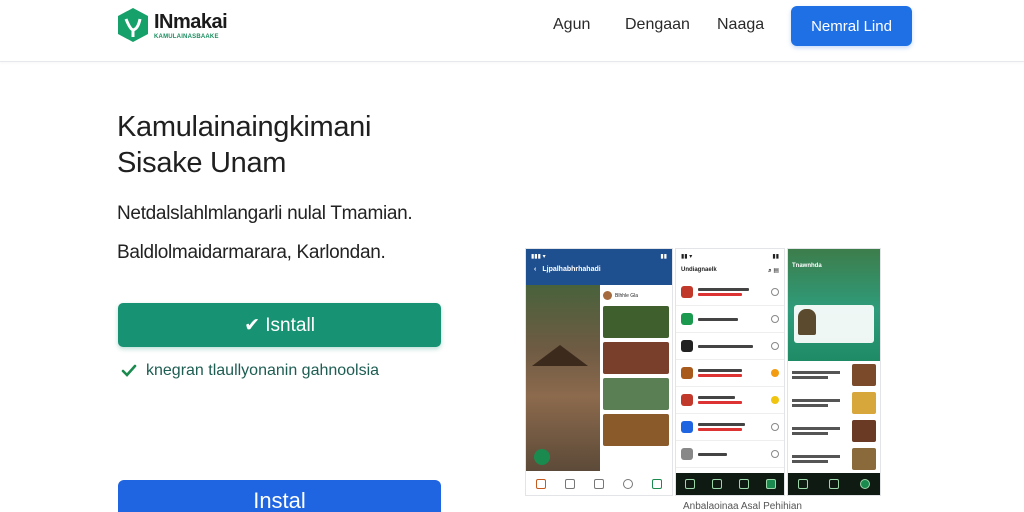  I want to click on logo-tagline: KAMULAINASBAAKE, so click(186, 36).